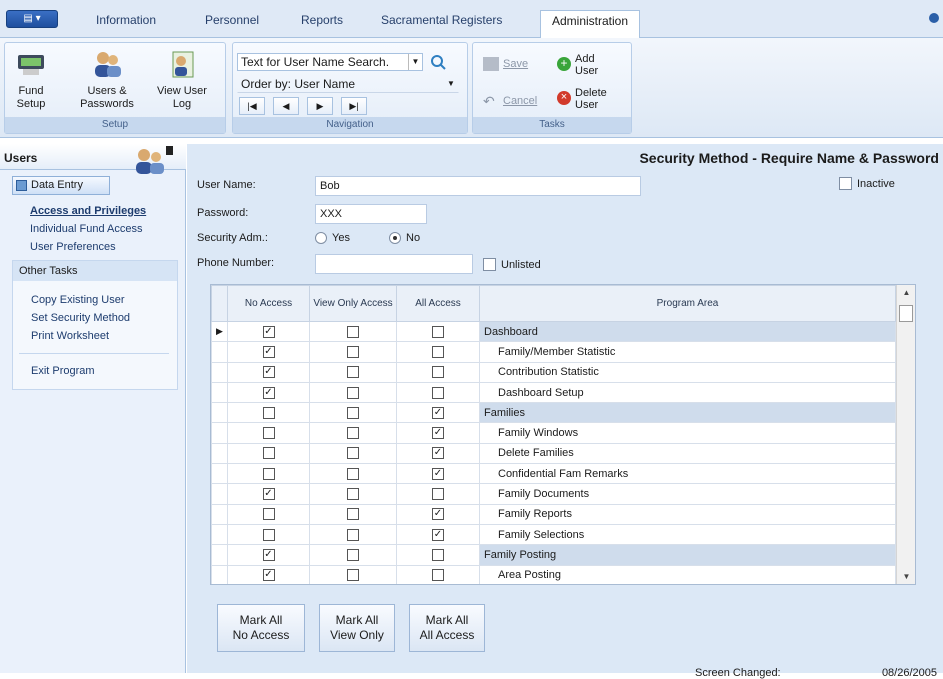 This screenshot has height=679, width=943. Describe the element at coordinates (553, 392) in the screenshot. I see `table-row: ✓ Dashboard Setup` at that location.